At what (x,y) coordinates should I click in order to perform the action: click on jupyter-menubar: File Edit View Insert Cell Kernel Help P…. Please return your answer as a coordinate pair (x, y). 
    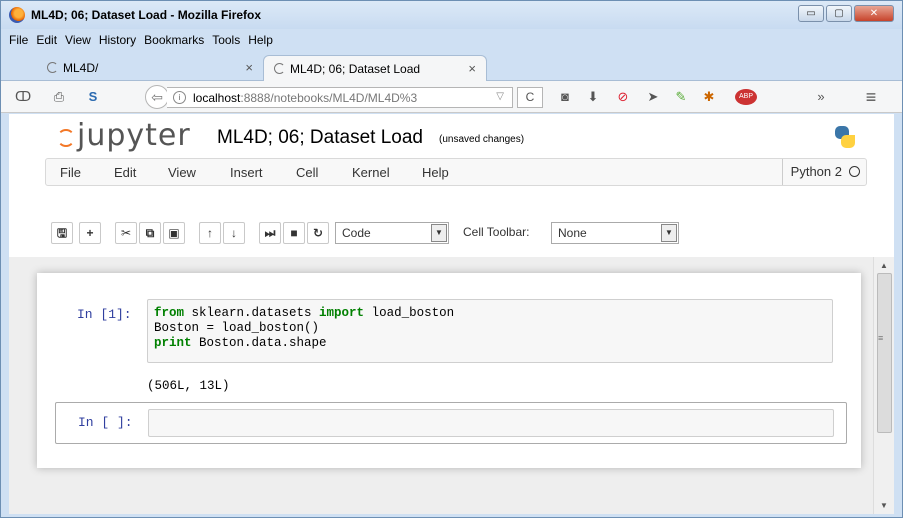
    Looking at the image, I should click on (456, 172).